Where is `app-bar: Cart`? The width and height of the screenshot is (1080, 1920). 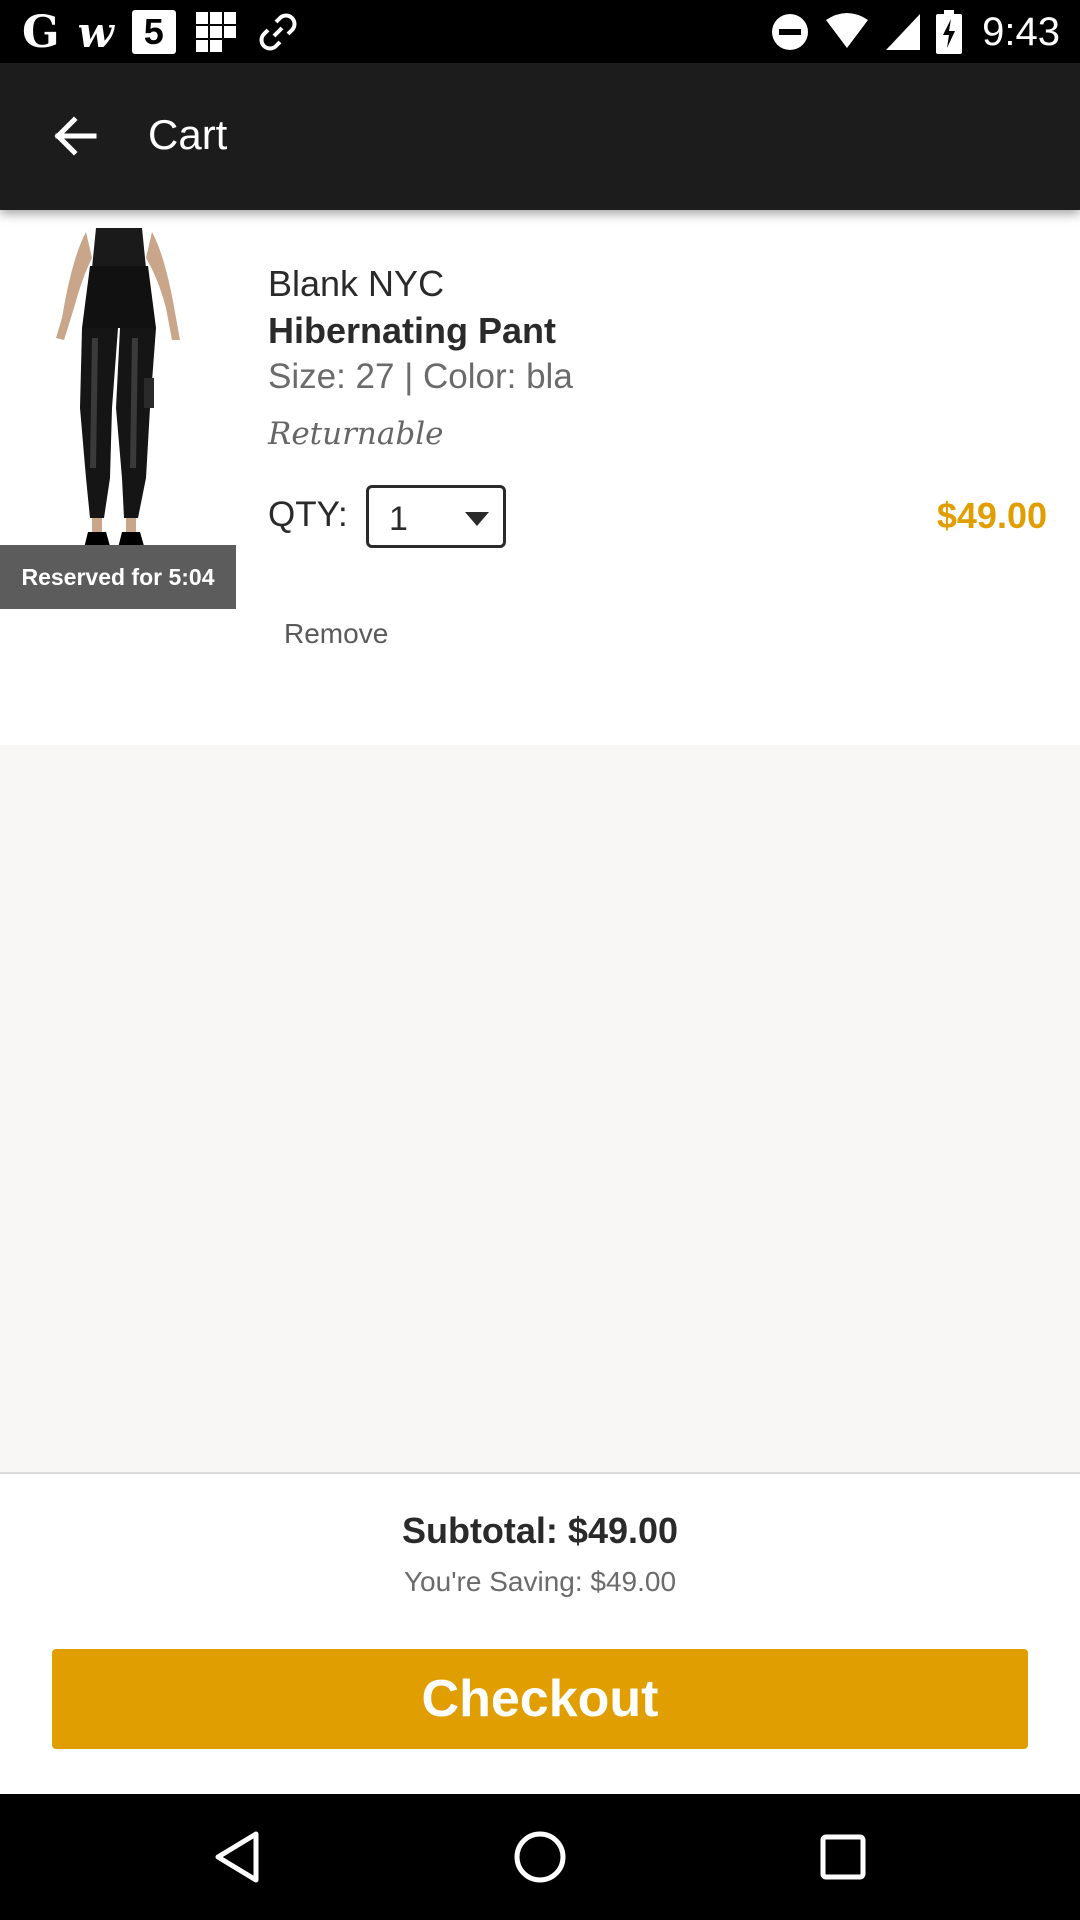 app-bar: Cart is located at coordinates (540, 136).